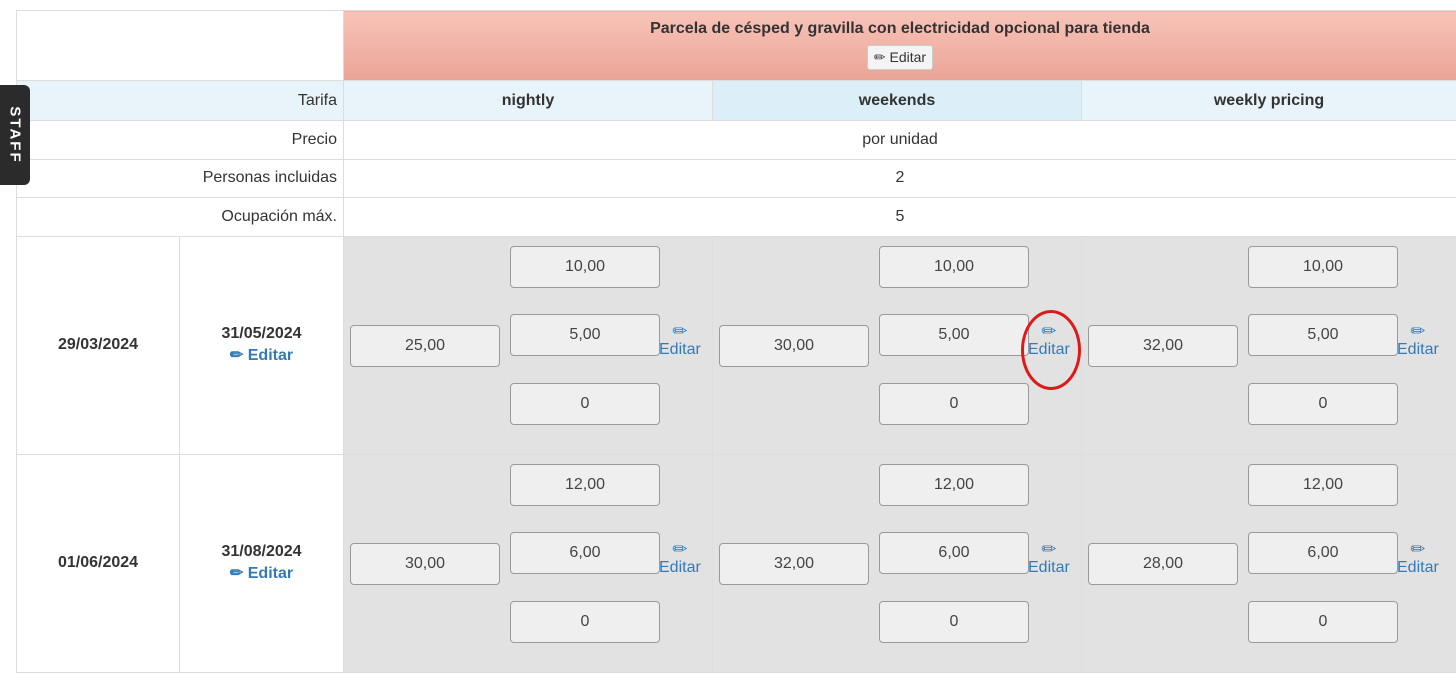  I want to click on lot-edit-button: ✏ Editar, so click(900, 57).